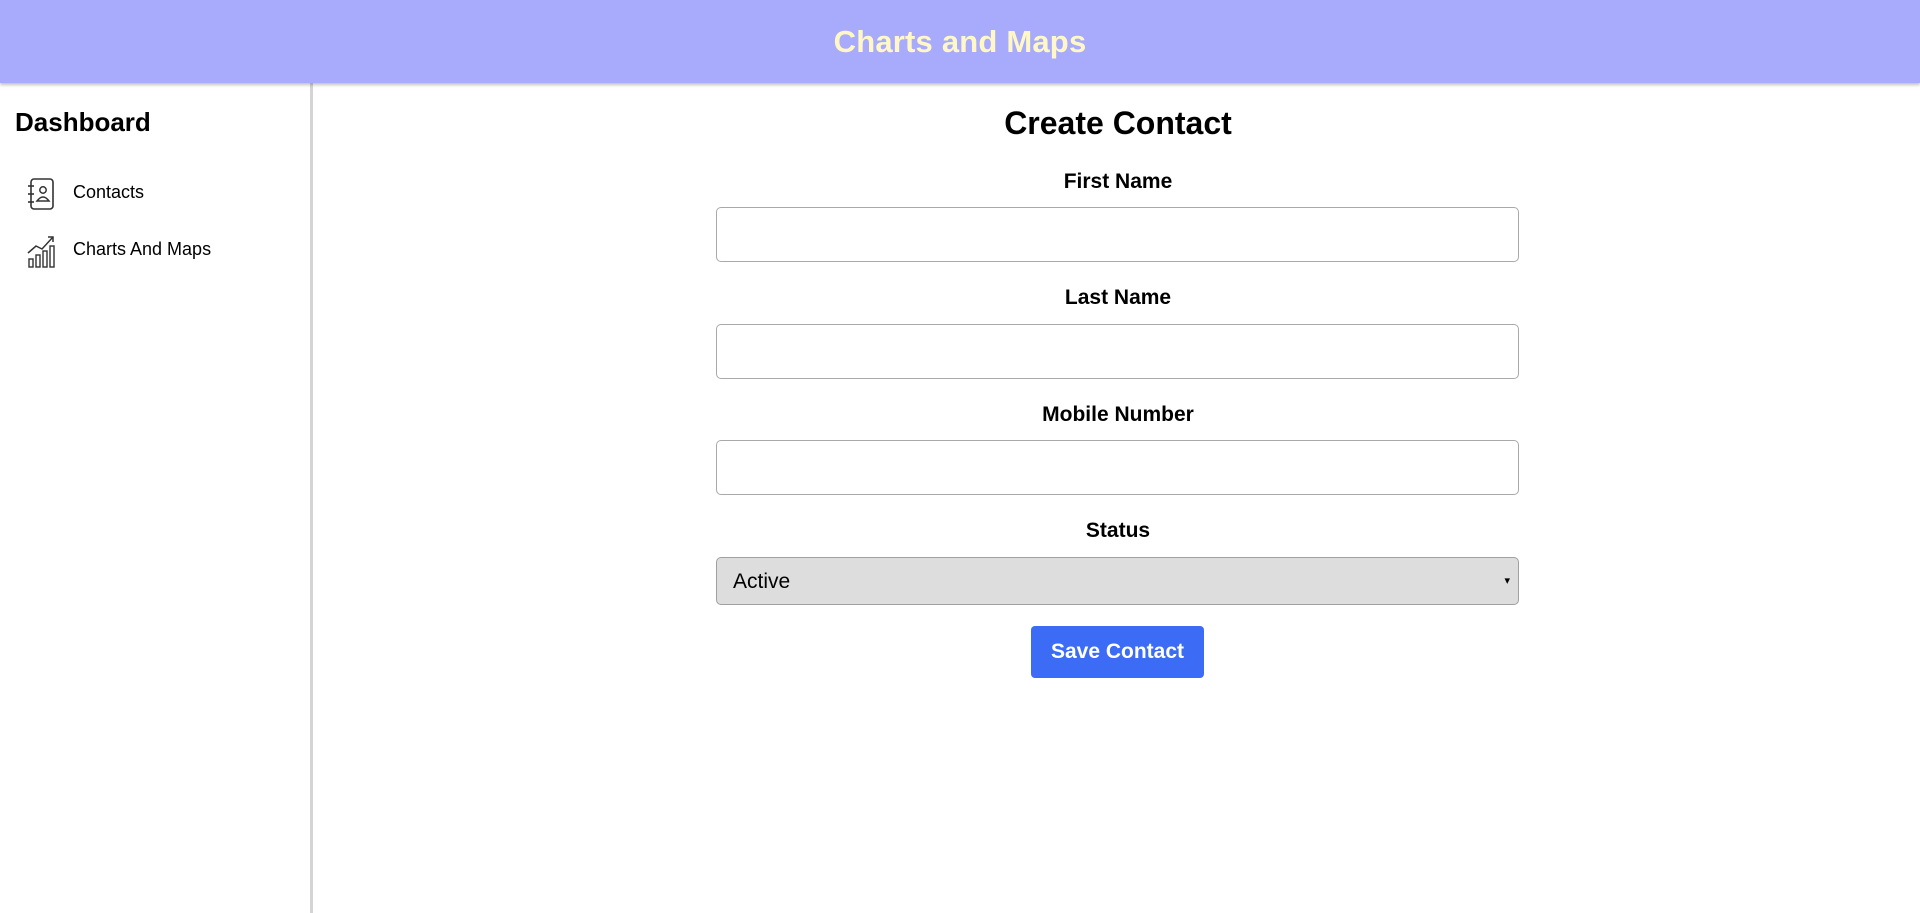  I want to click on first-name-input, so click(1117, 234).